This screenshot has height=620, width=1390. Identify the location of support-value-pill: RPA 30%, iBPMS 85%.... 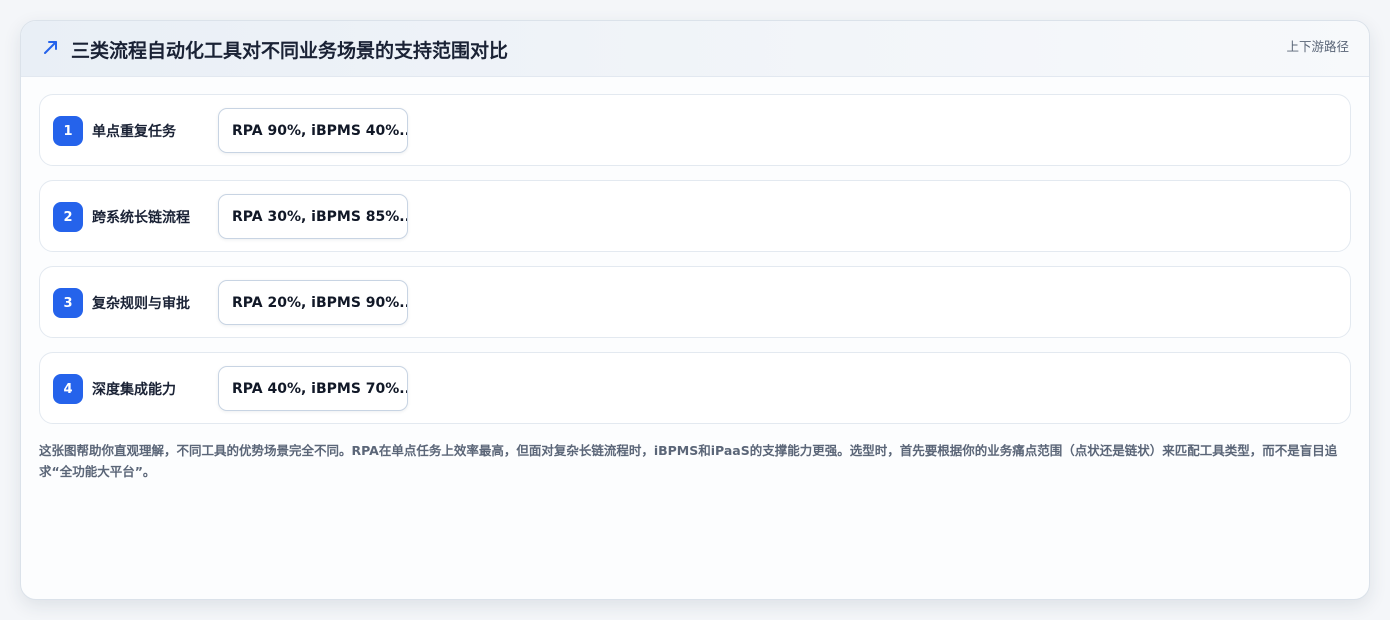
(313, 216).